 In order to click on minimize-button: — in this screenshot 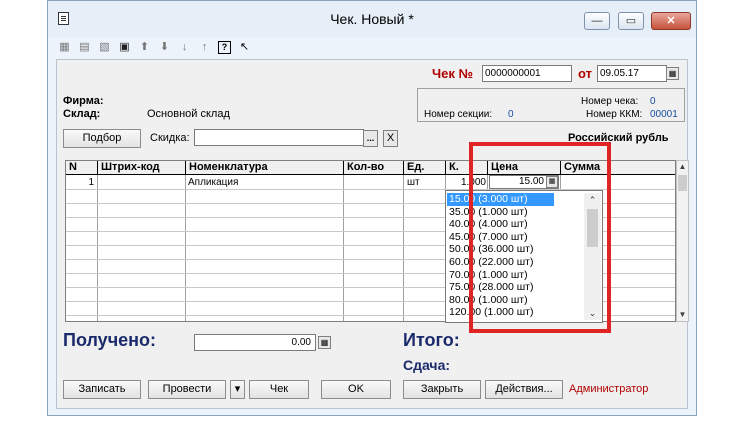, I will do `click(597, 21)`.